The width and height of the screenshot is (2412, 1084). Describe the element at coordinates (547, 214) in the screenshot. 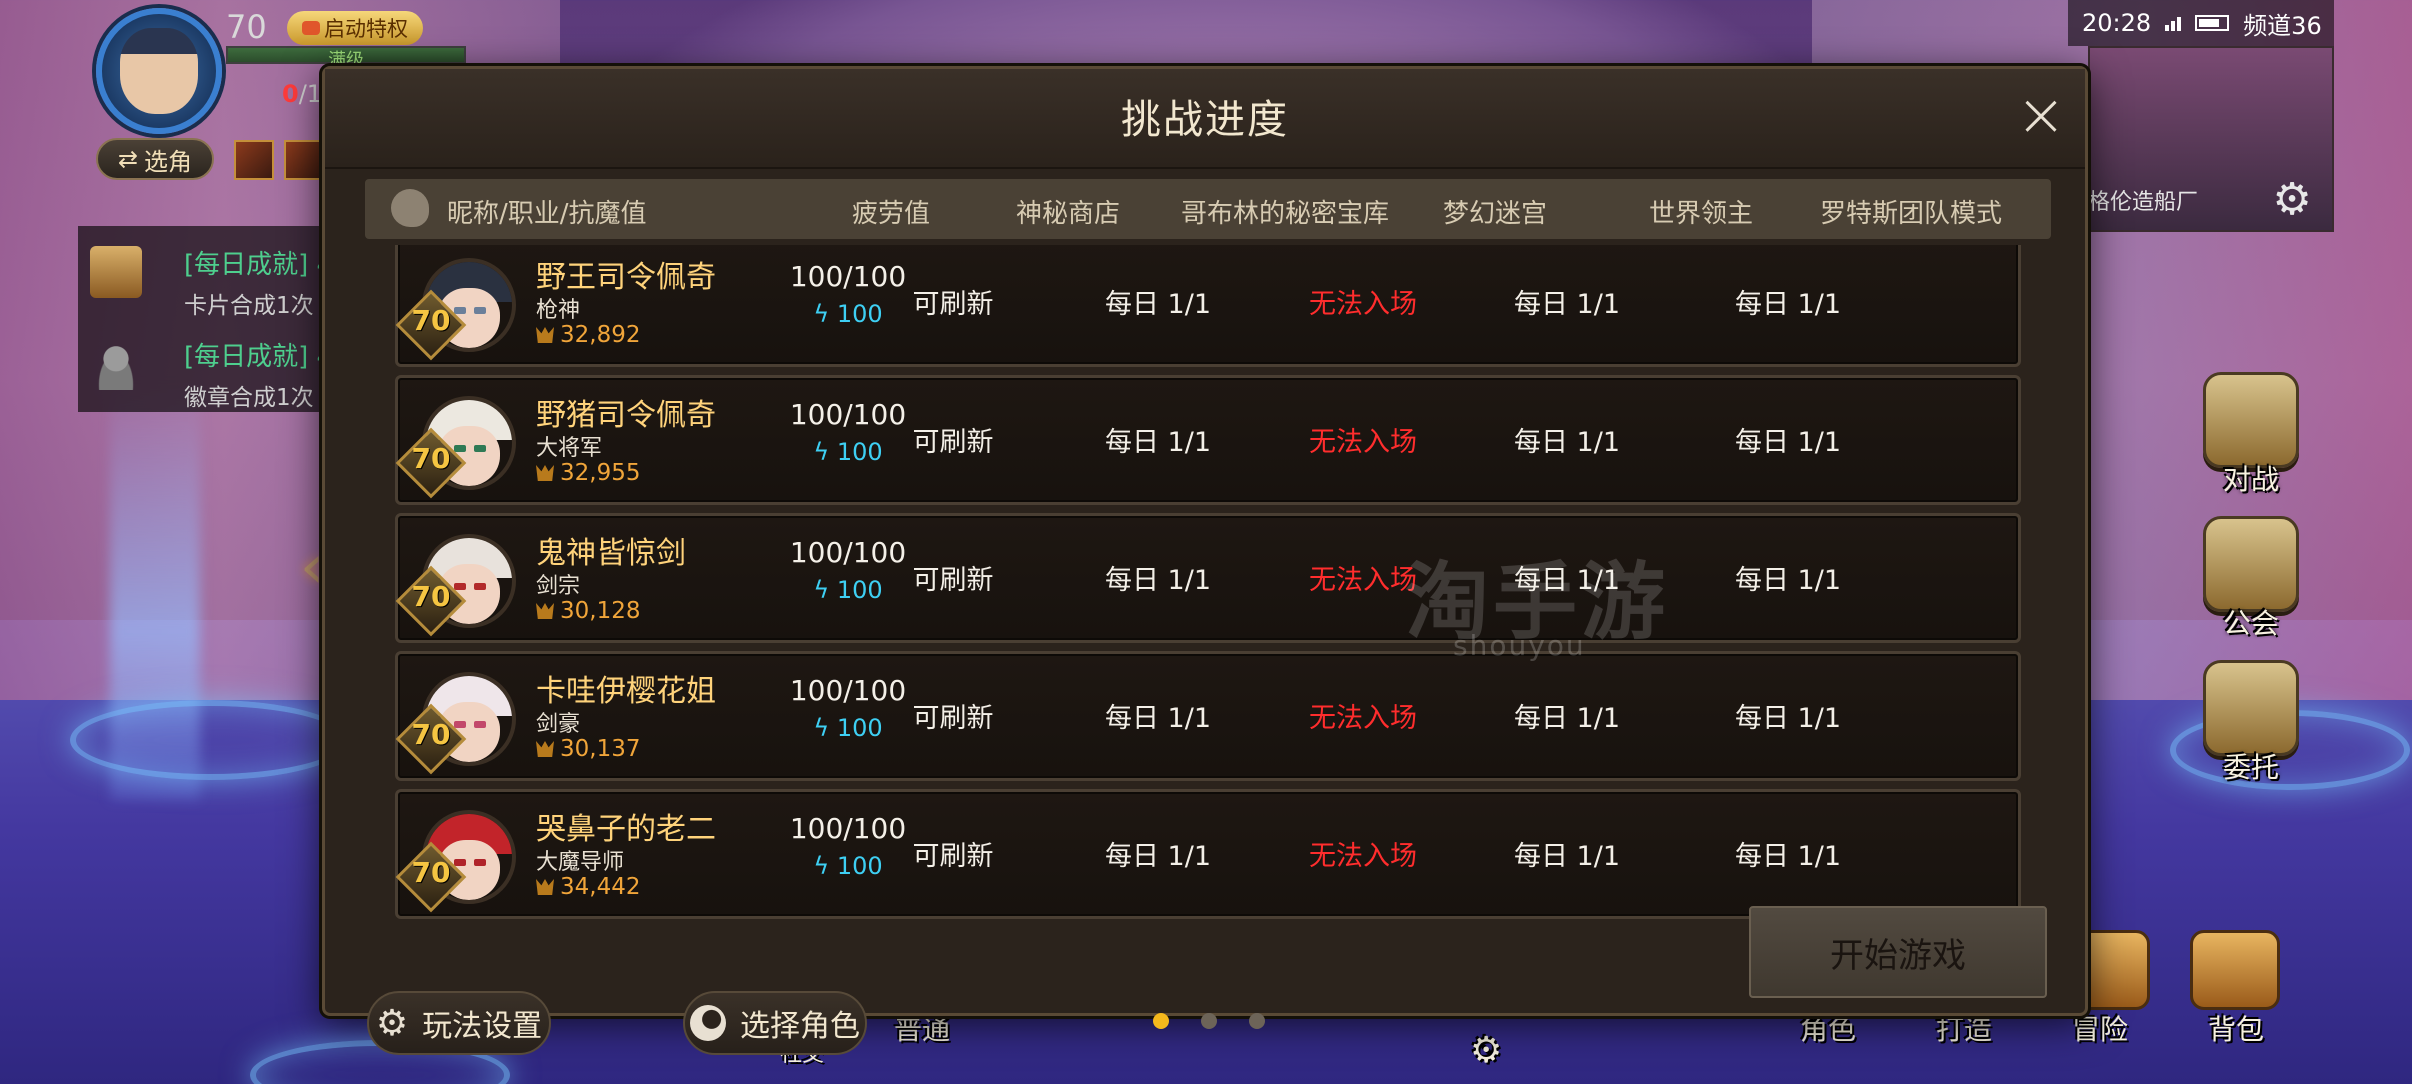

I see `col-profile: 昵称/职业/抗魔值` at that location.